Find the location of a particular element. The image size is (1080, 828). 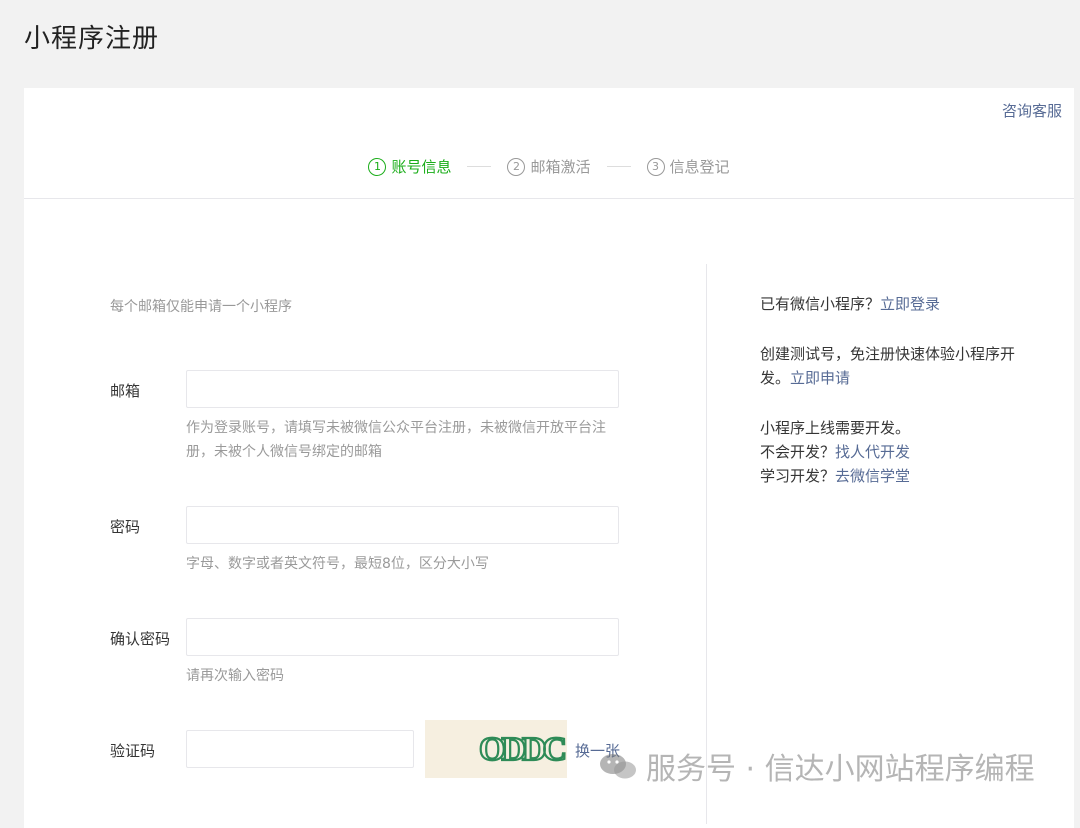

step-info-registration: 3 信息登记 is located at coordinates (688, 166).